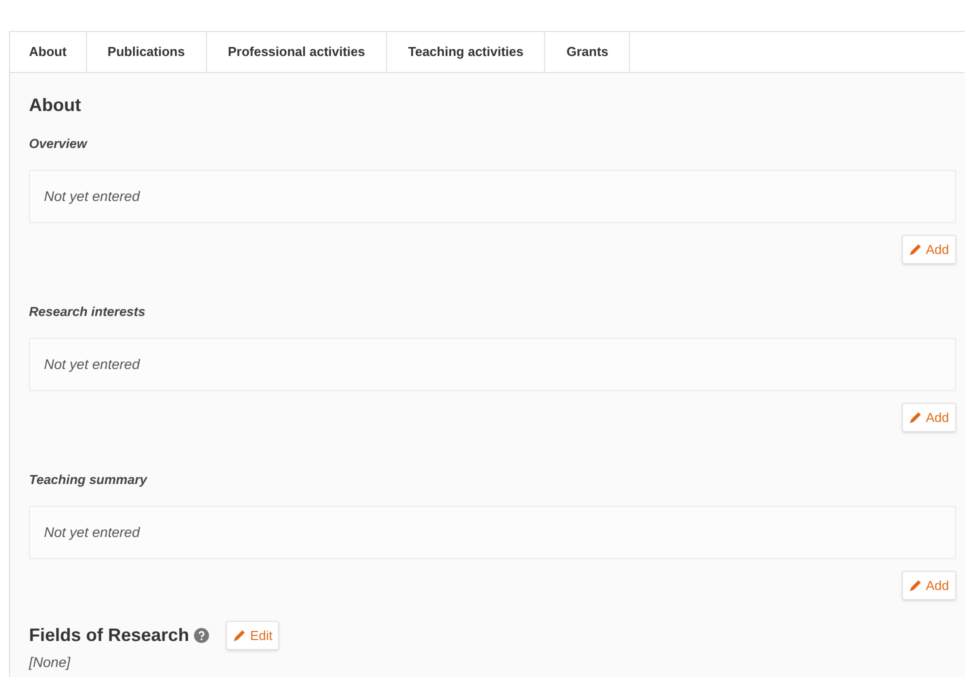 Image resolution: width=965 pixels, height=677 pixels. Describe the element at coordinates (466, 52) in the screenshot. I see `tab: Teaching activities` at that location.